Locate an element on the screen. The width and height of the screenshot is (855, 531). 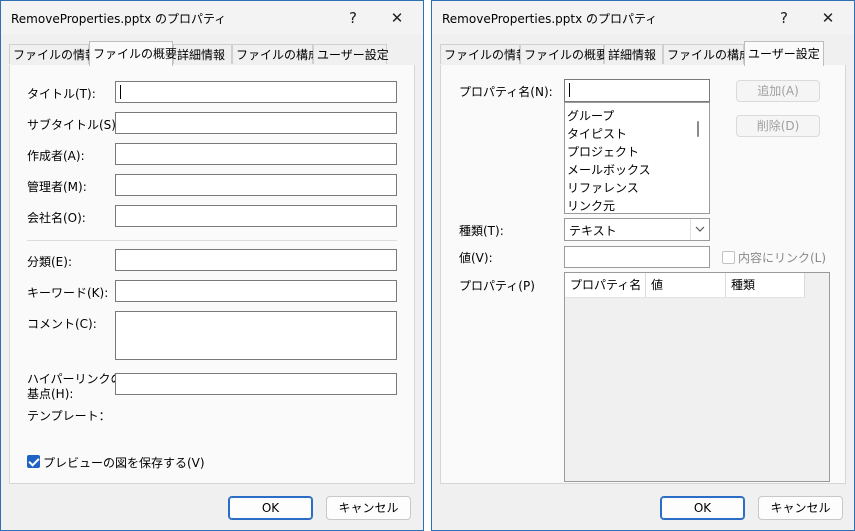
link-content-label: 内容にリンク(L) is located at coordinates (782, 258).